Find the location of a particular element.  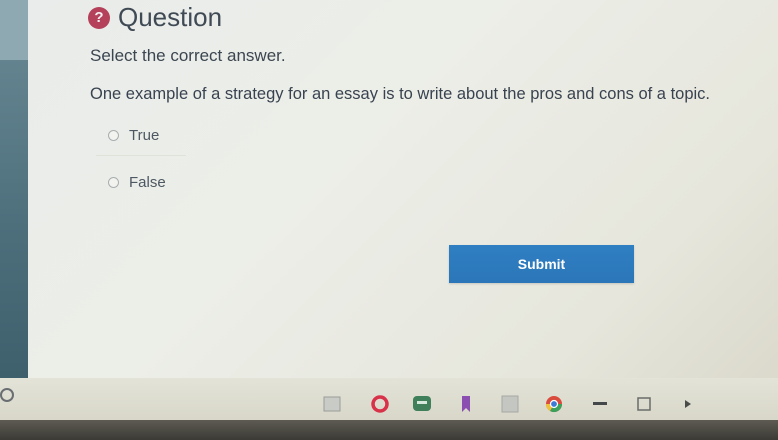

question-title: Question is located at coordinates (170, 17).